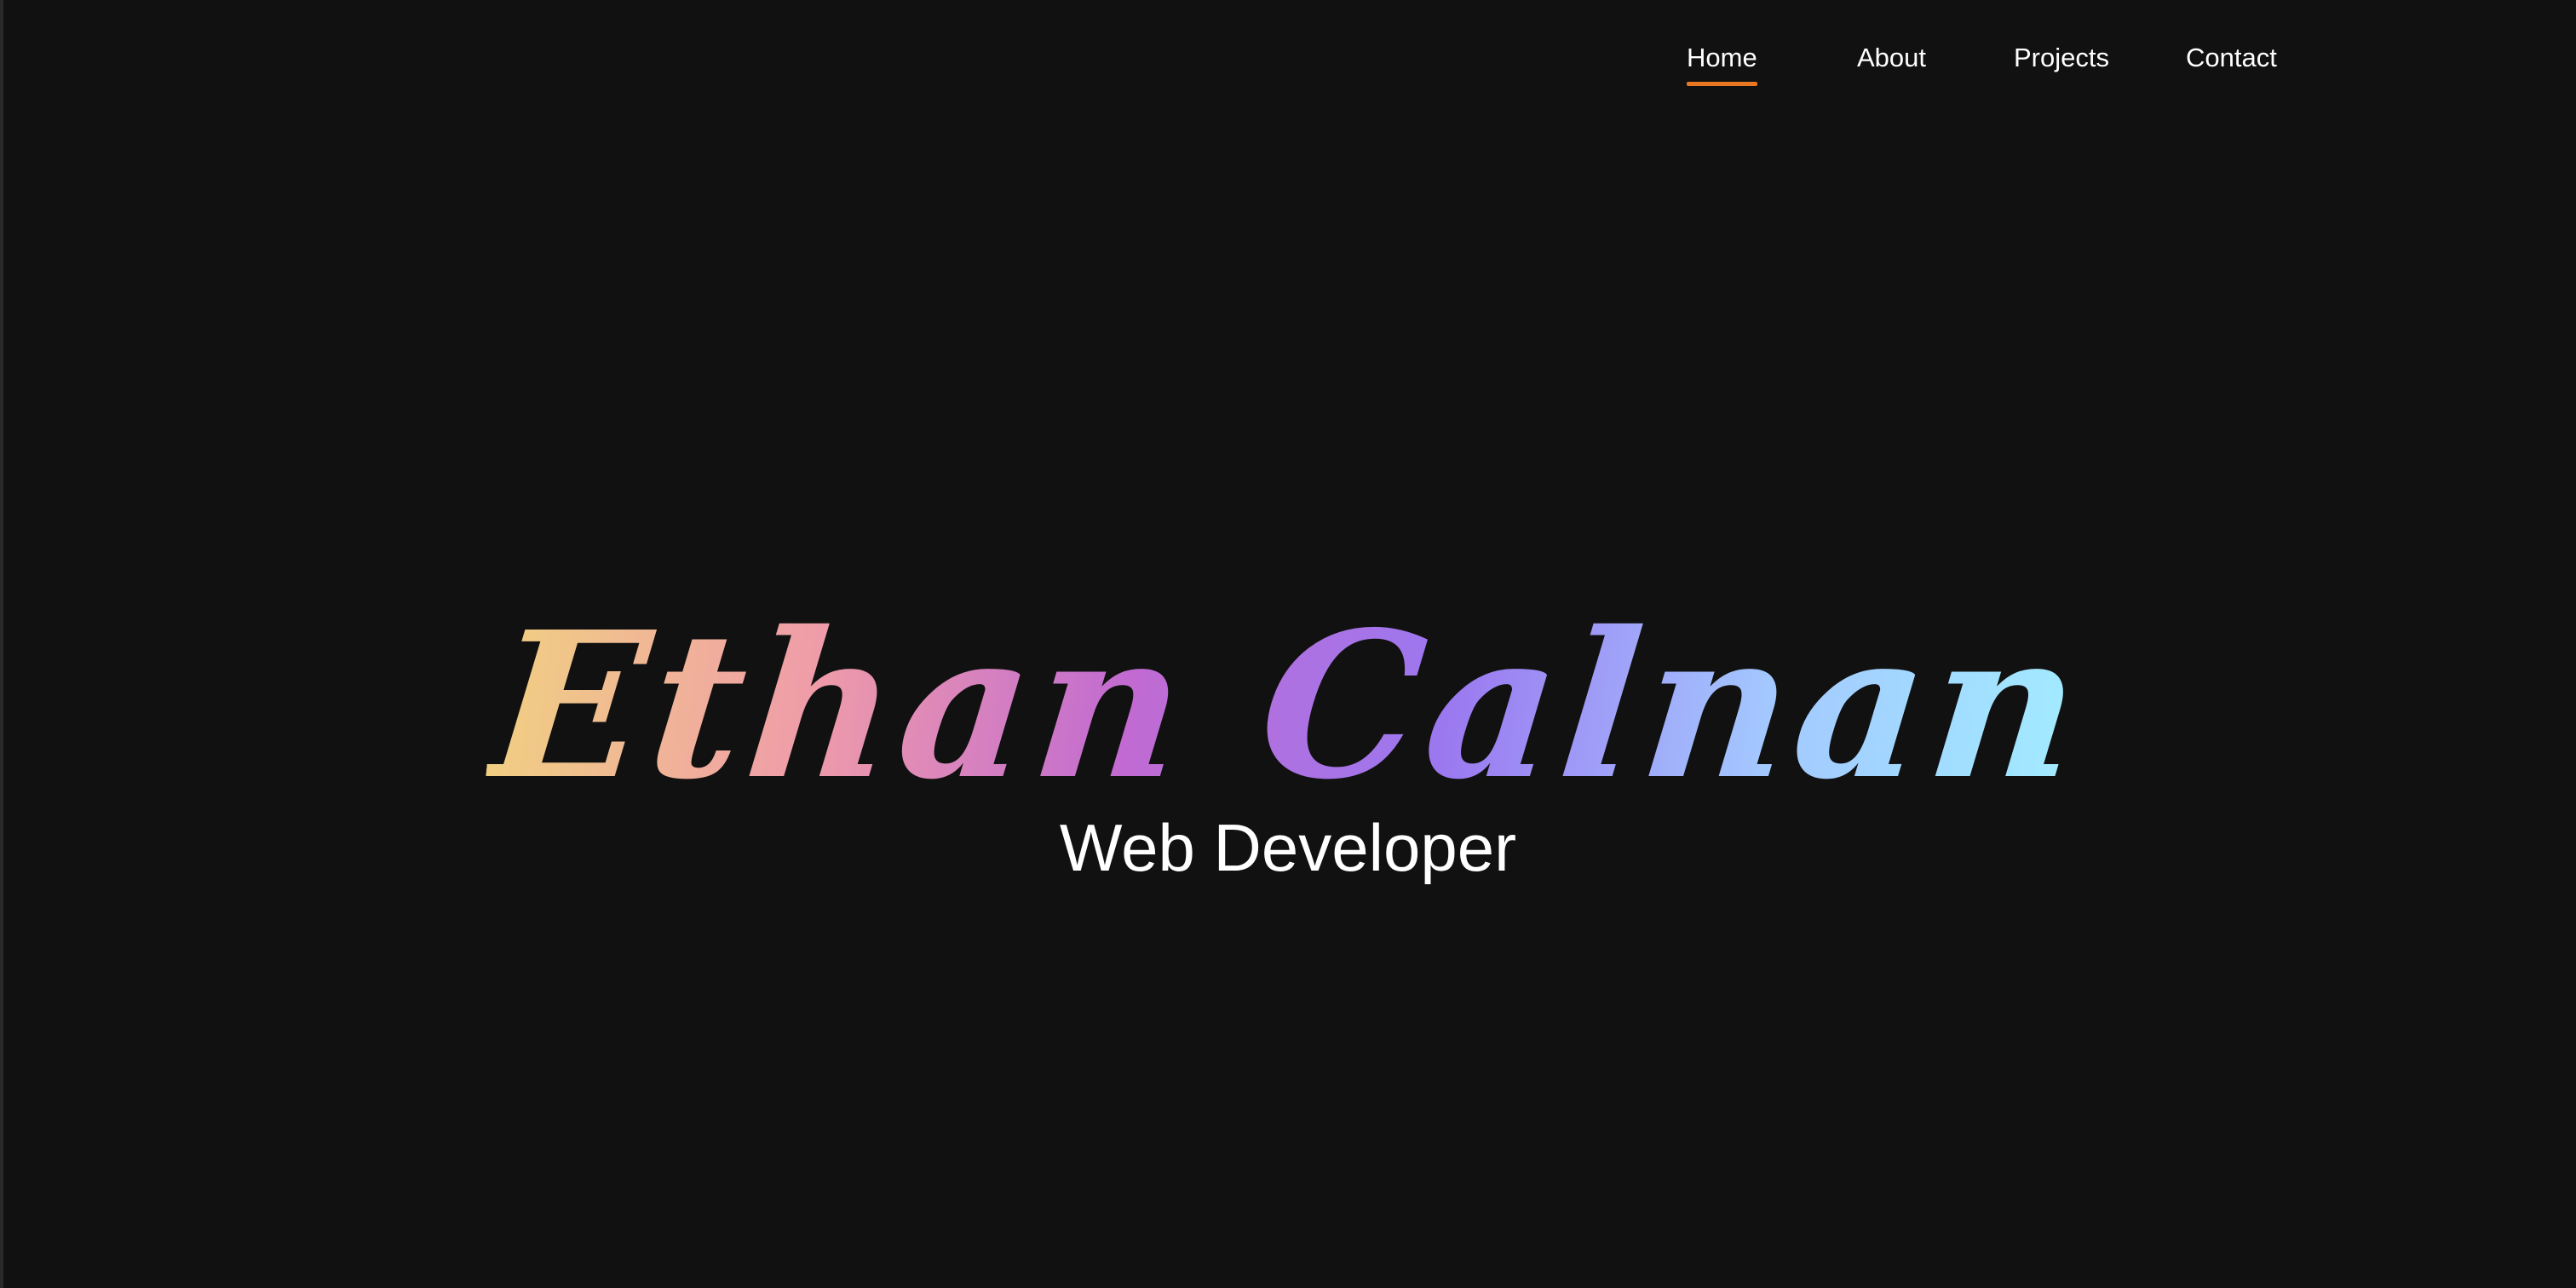 The height and width of the screenshot is (1288, 2576). What do you see at coordinates (1722, 57) in the screenshot?
I see `nav-link-home-label: Home` at bounding box center [1722, 57].